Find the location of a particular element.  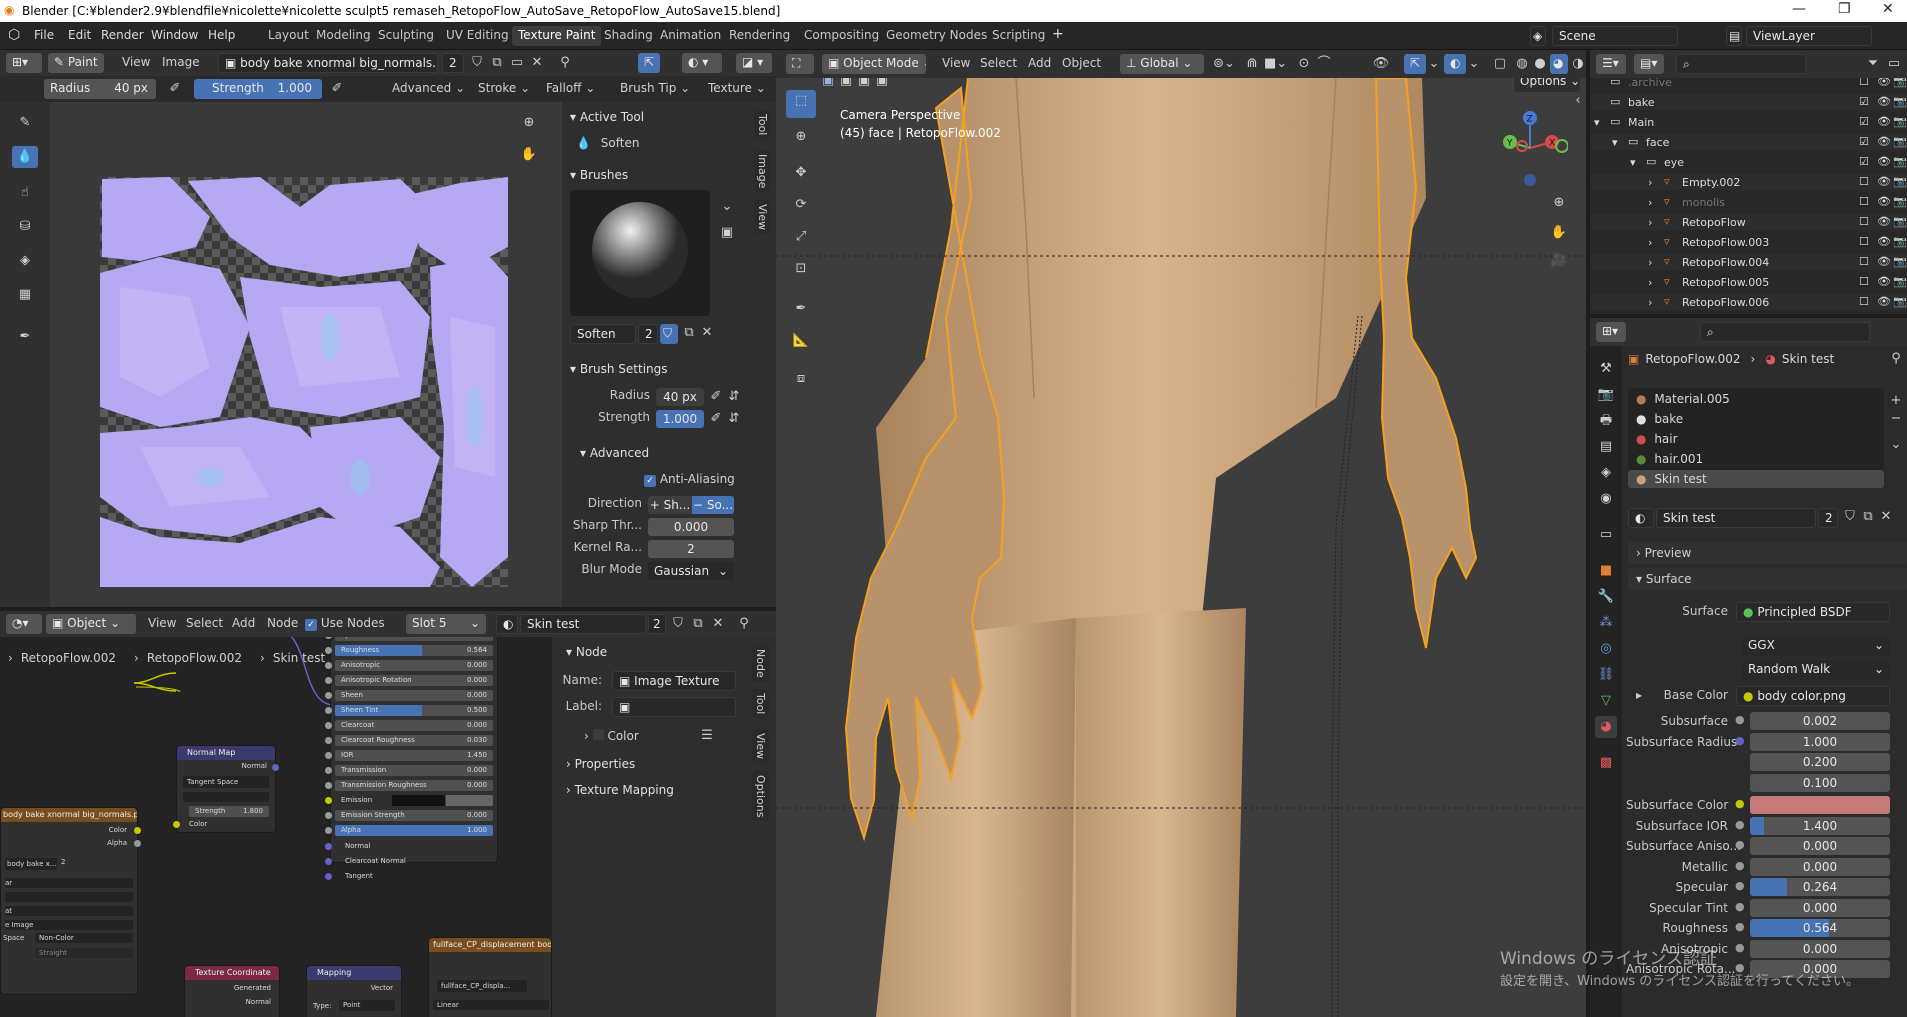

image-menu: Image is located at coordinates (181, 62).